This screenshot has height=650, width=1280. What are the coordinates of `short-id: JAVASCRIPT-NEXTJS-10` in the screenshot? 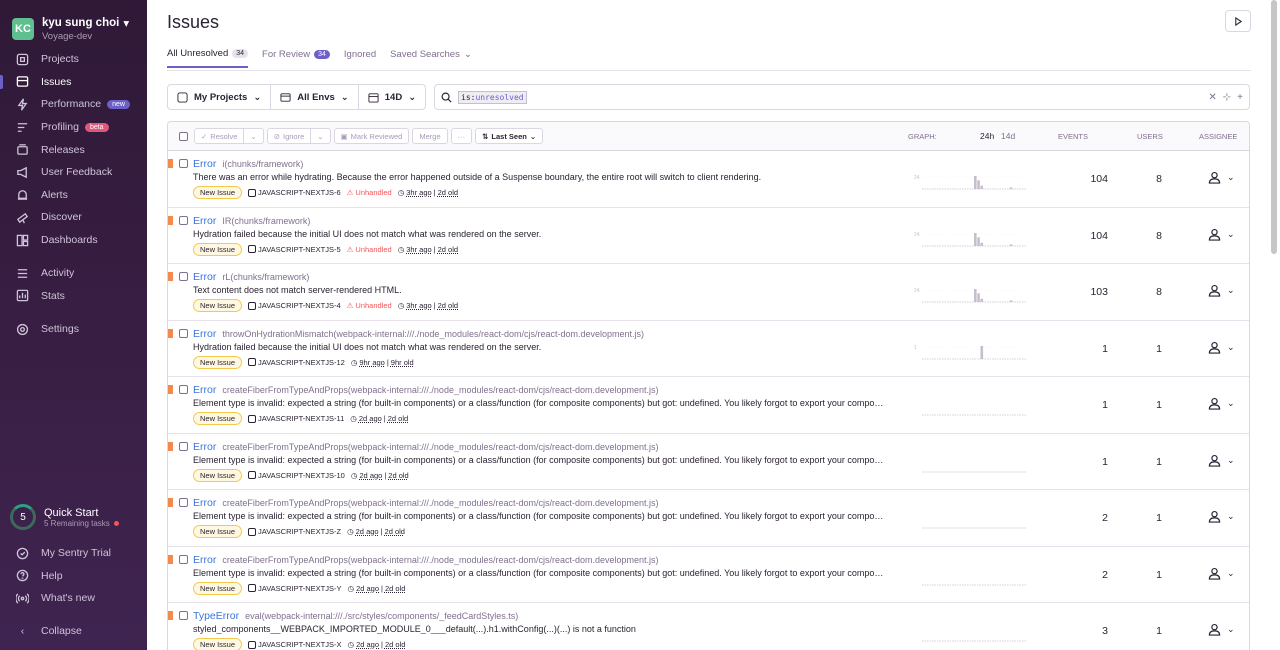 It's located at (301, 475).